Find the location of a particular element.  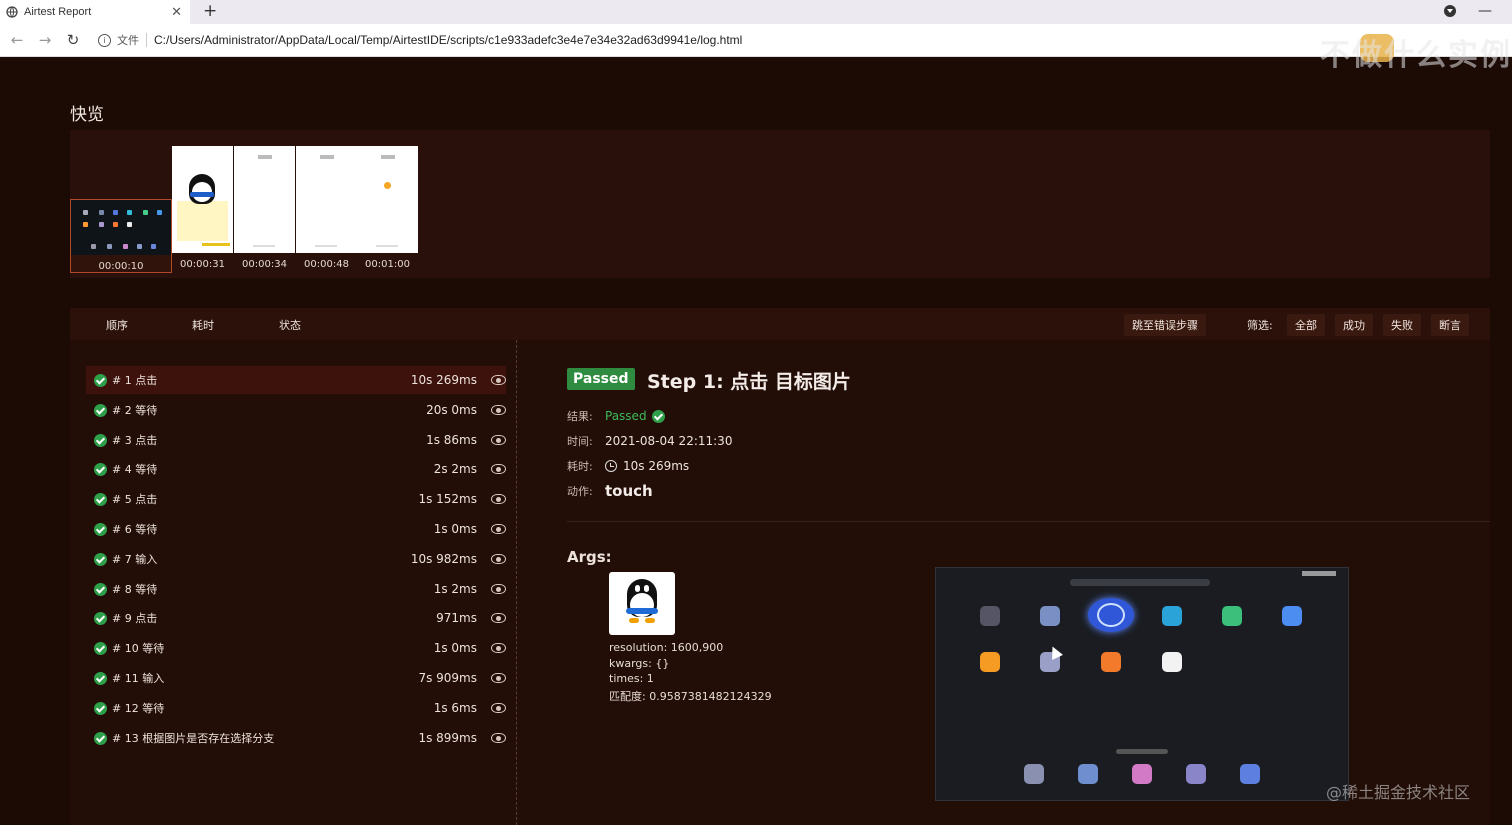

jump-to-error-button: 跳至错误步骤 is located at coordinates (1165, 325).